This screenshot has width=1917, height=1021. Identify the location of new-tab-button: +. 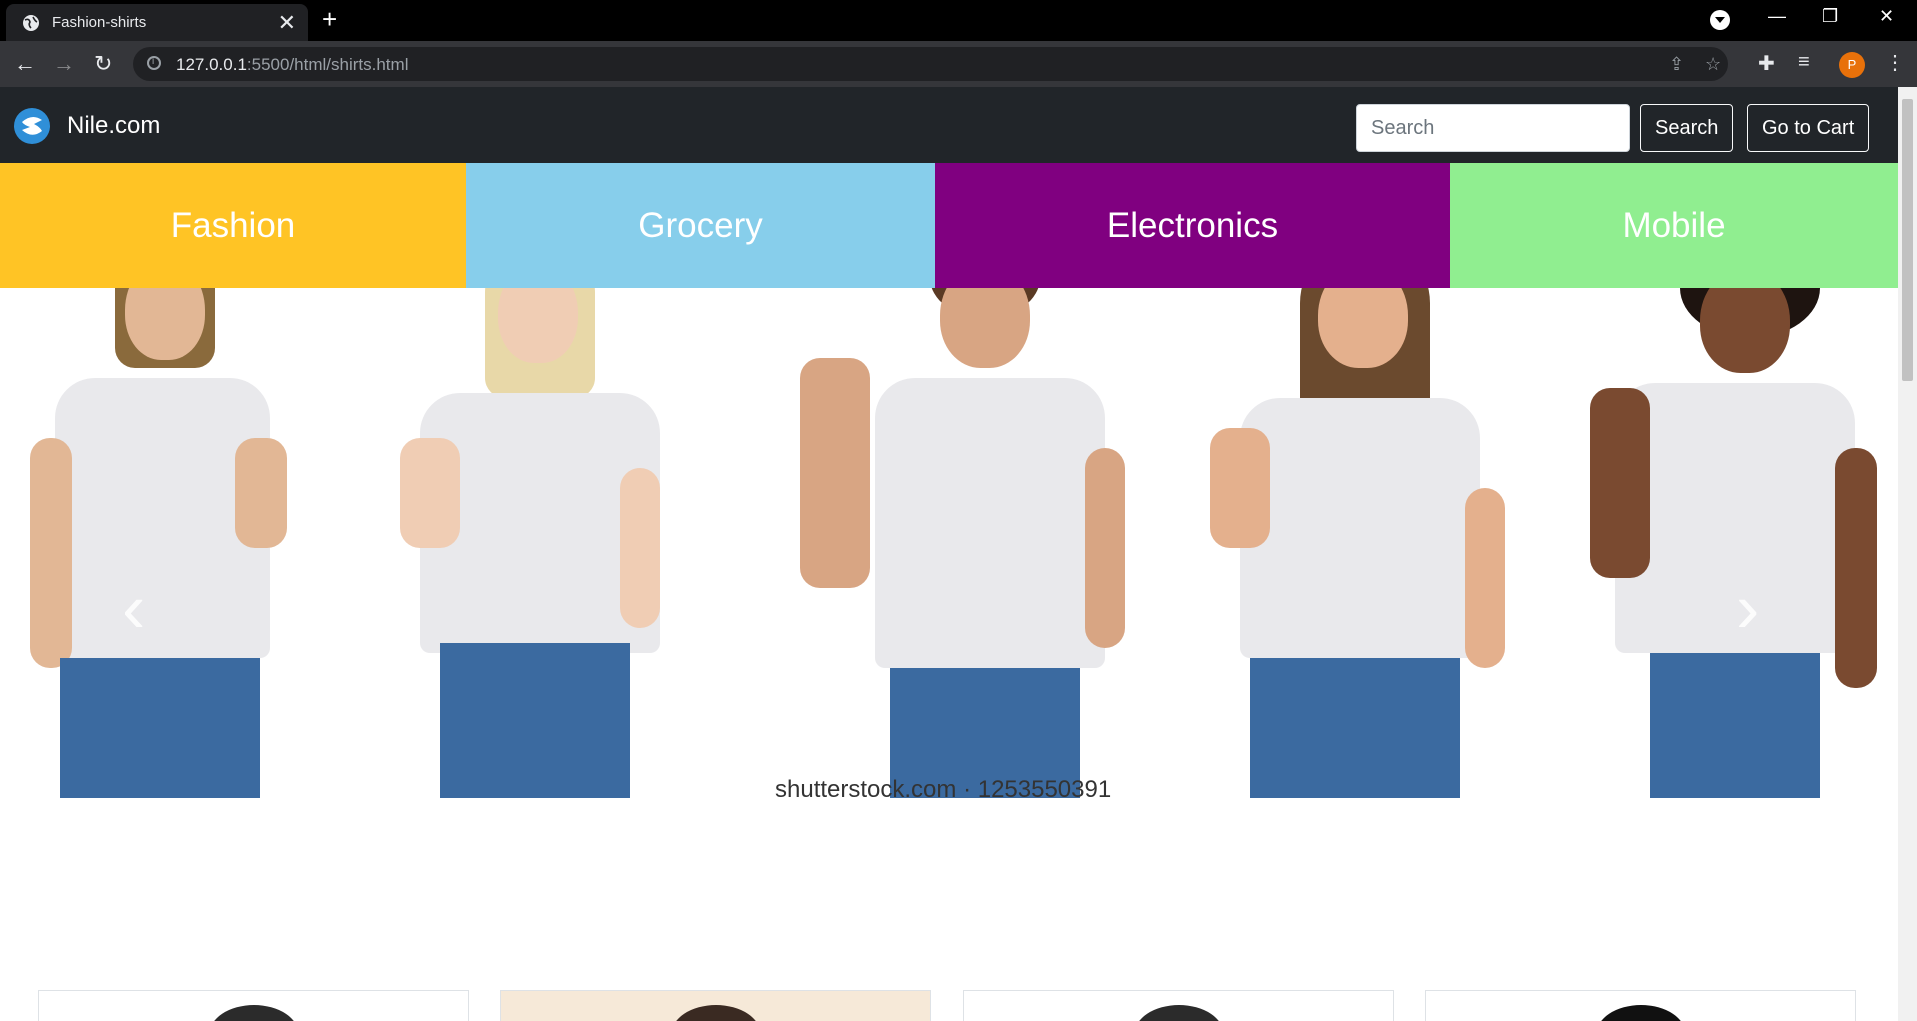
(329, 19).